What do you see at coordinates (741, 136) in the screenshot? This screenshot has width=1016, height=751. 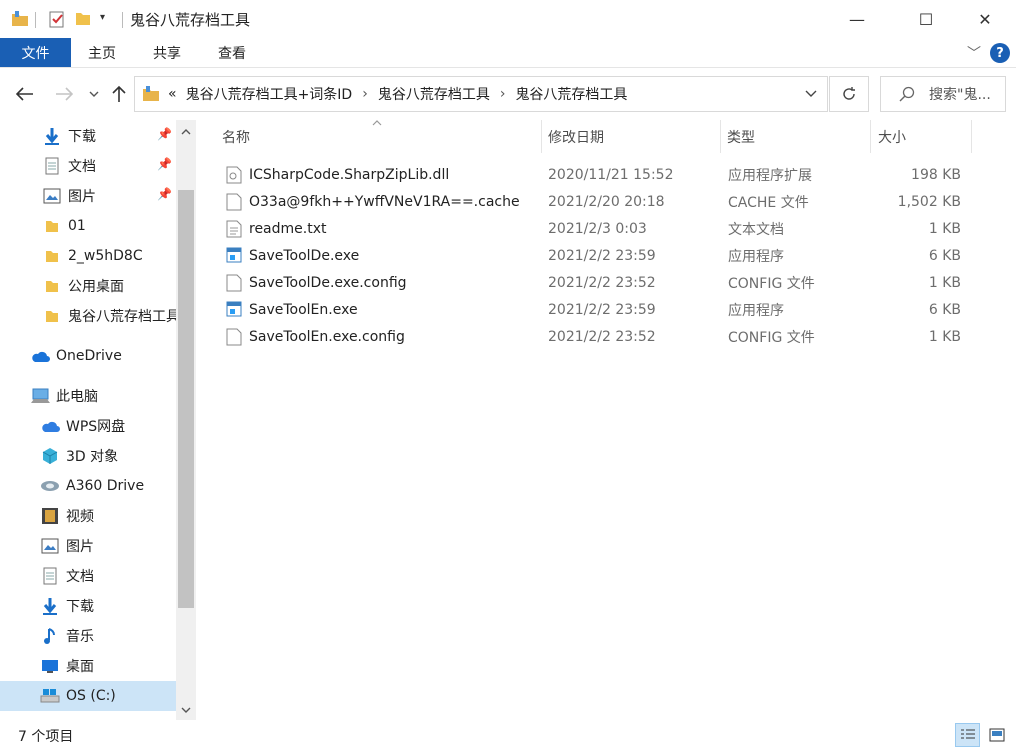 I see `column-header-type: 类型` at bounding box center [741, 136].